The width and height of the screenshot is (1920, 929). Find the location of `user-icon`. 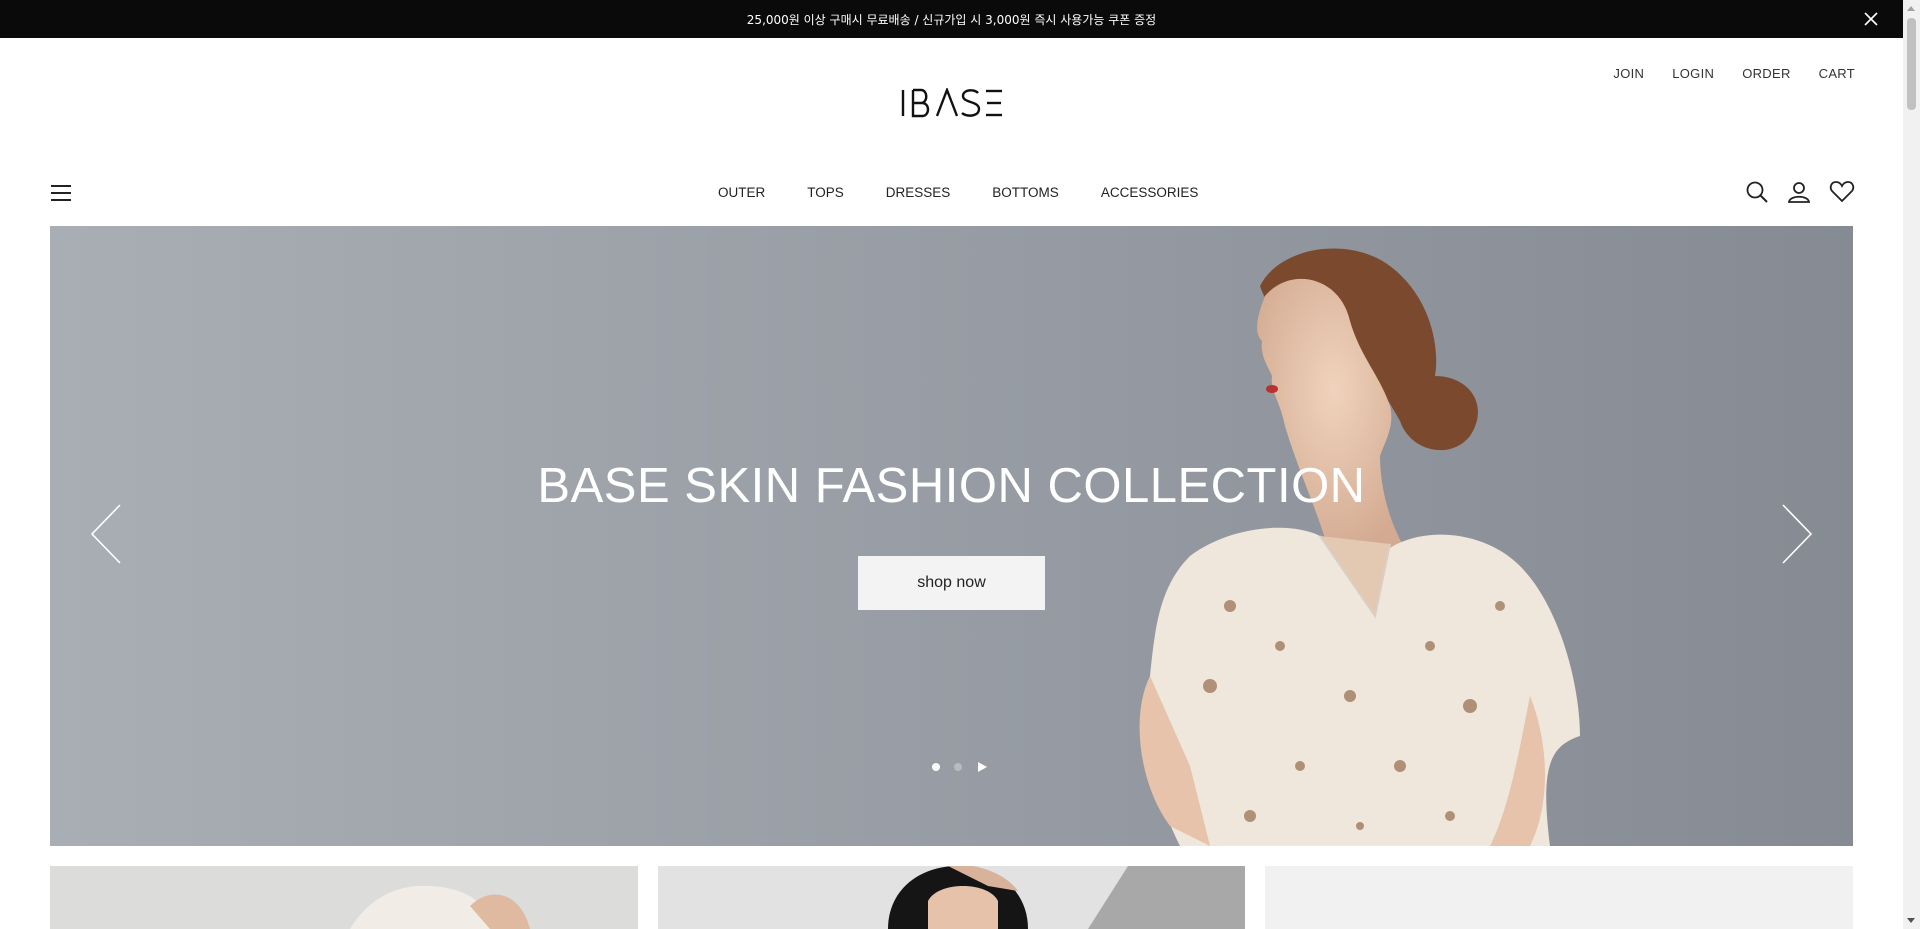

user-icon is located at coordinates (1799, 192).